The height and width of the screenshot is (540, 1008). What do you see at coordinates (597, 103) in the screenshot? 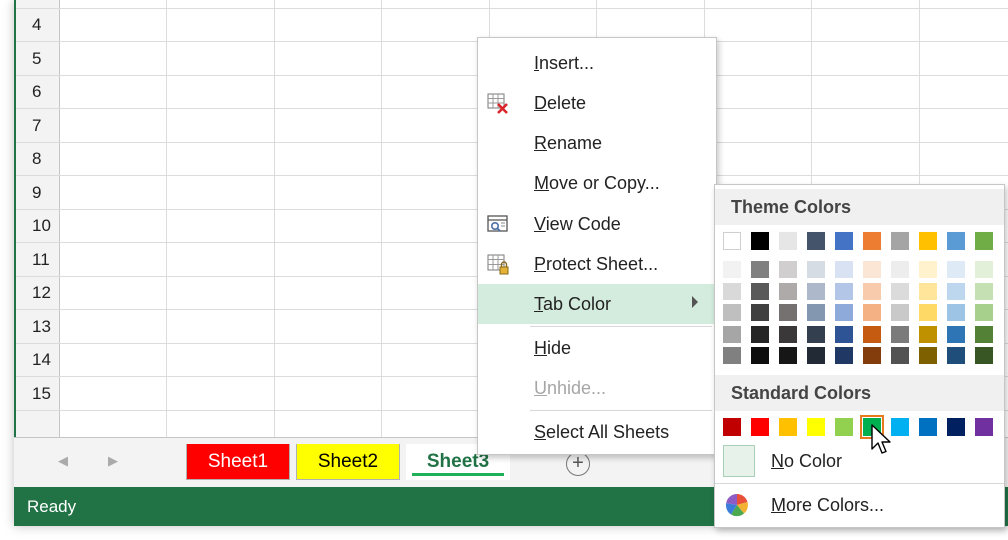
I see `menu-item-delete: Delete` at bounding box center [597, 103].